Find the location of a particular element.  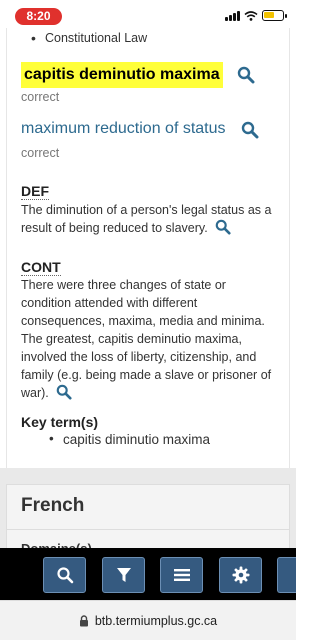

search-button is located at coordinates (64, 575).